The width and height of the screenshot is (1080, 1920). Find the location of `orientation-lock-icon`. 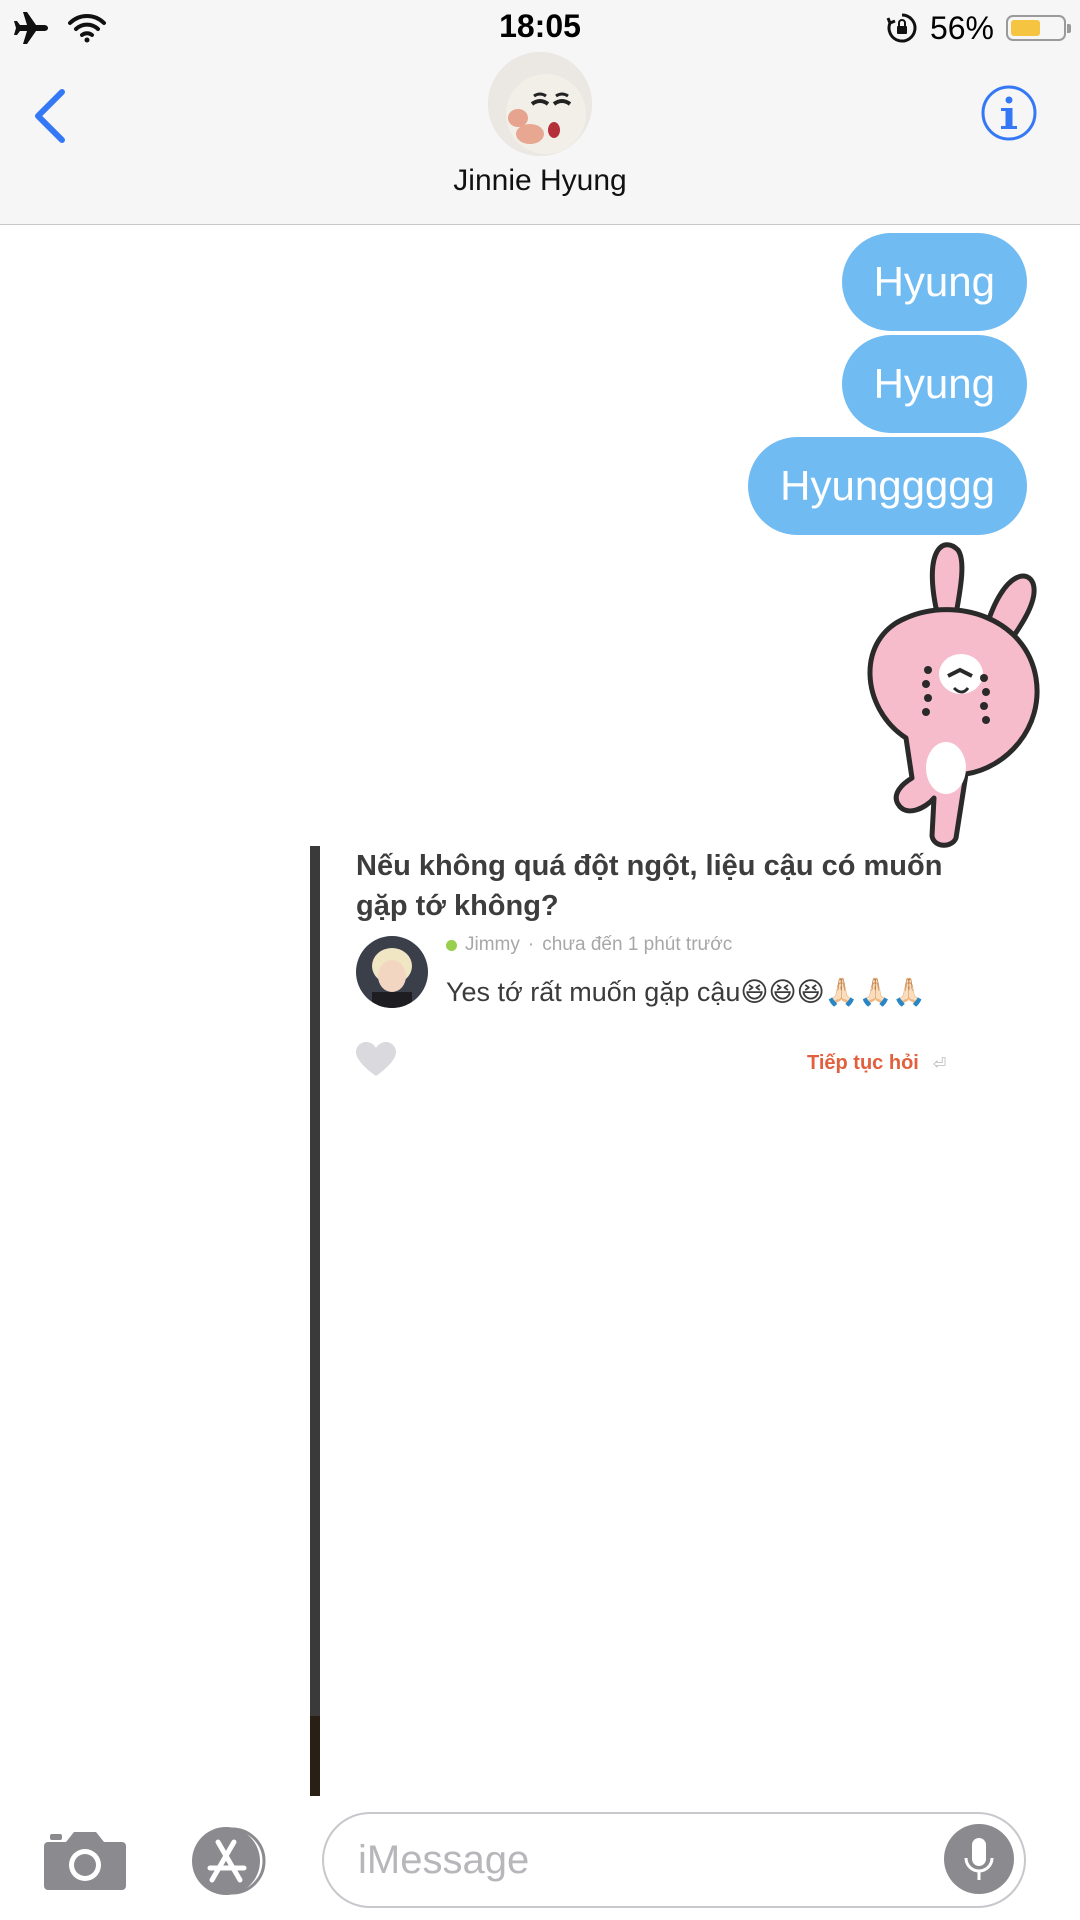

orientation-lock-icon is located at coordinates (901, 28).